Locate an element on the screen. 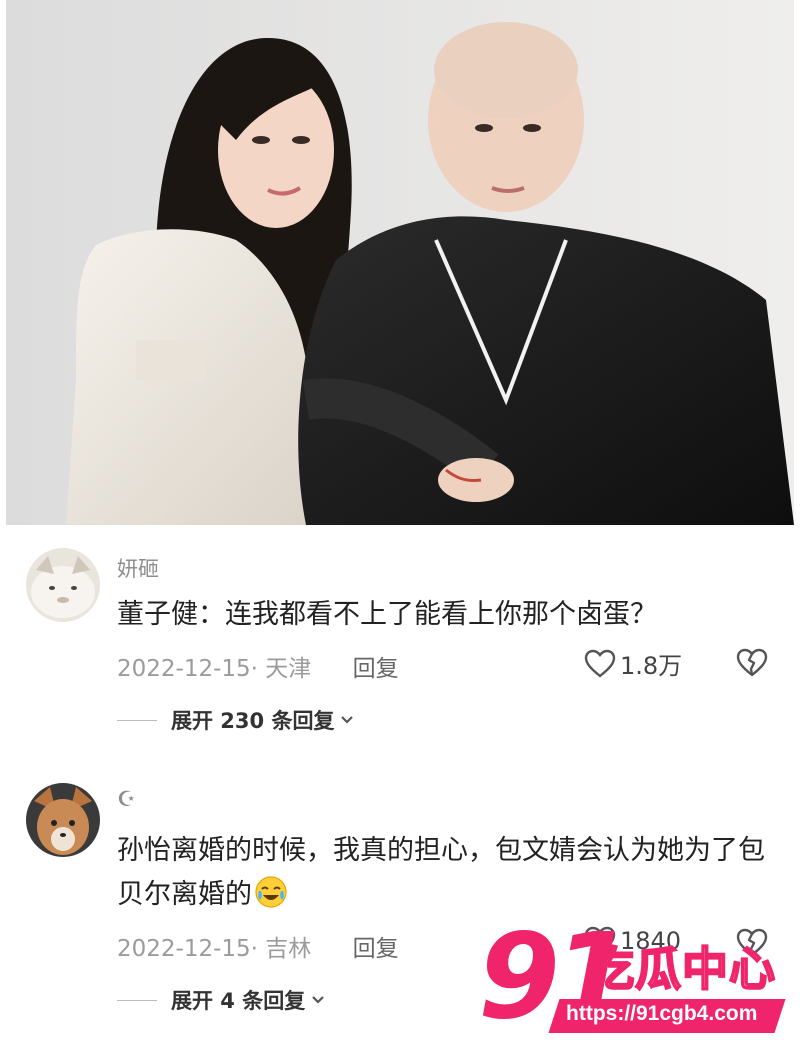 The height and width of the screenshot is (1045, 800). like-button: 1.8万 is located at coordinates (633, 663).